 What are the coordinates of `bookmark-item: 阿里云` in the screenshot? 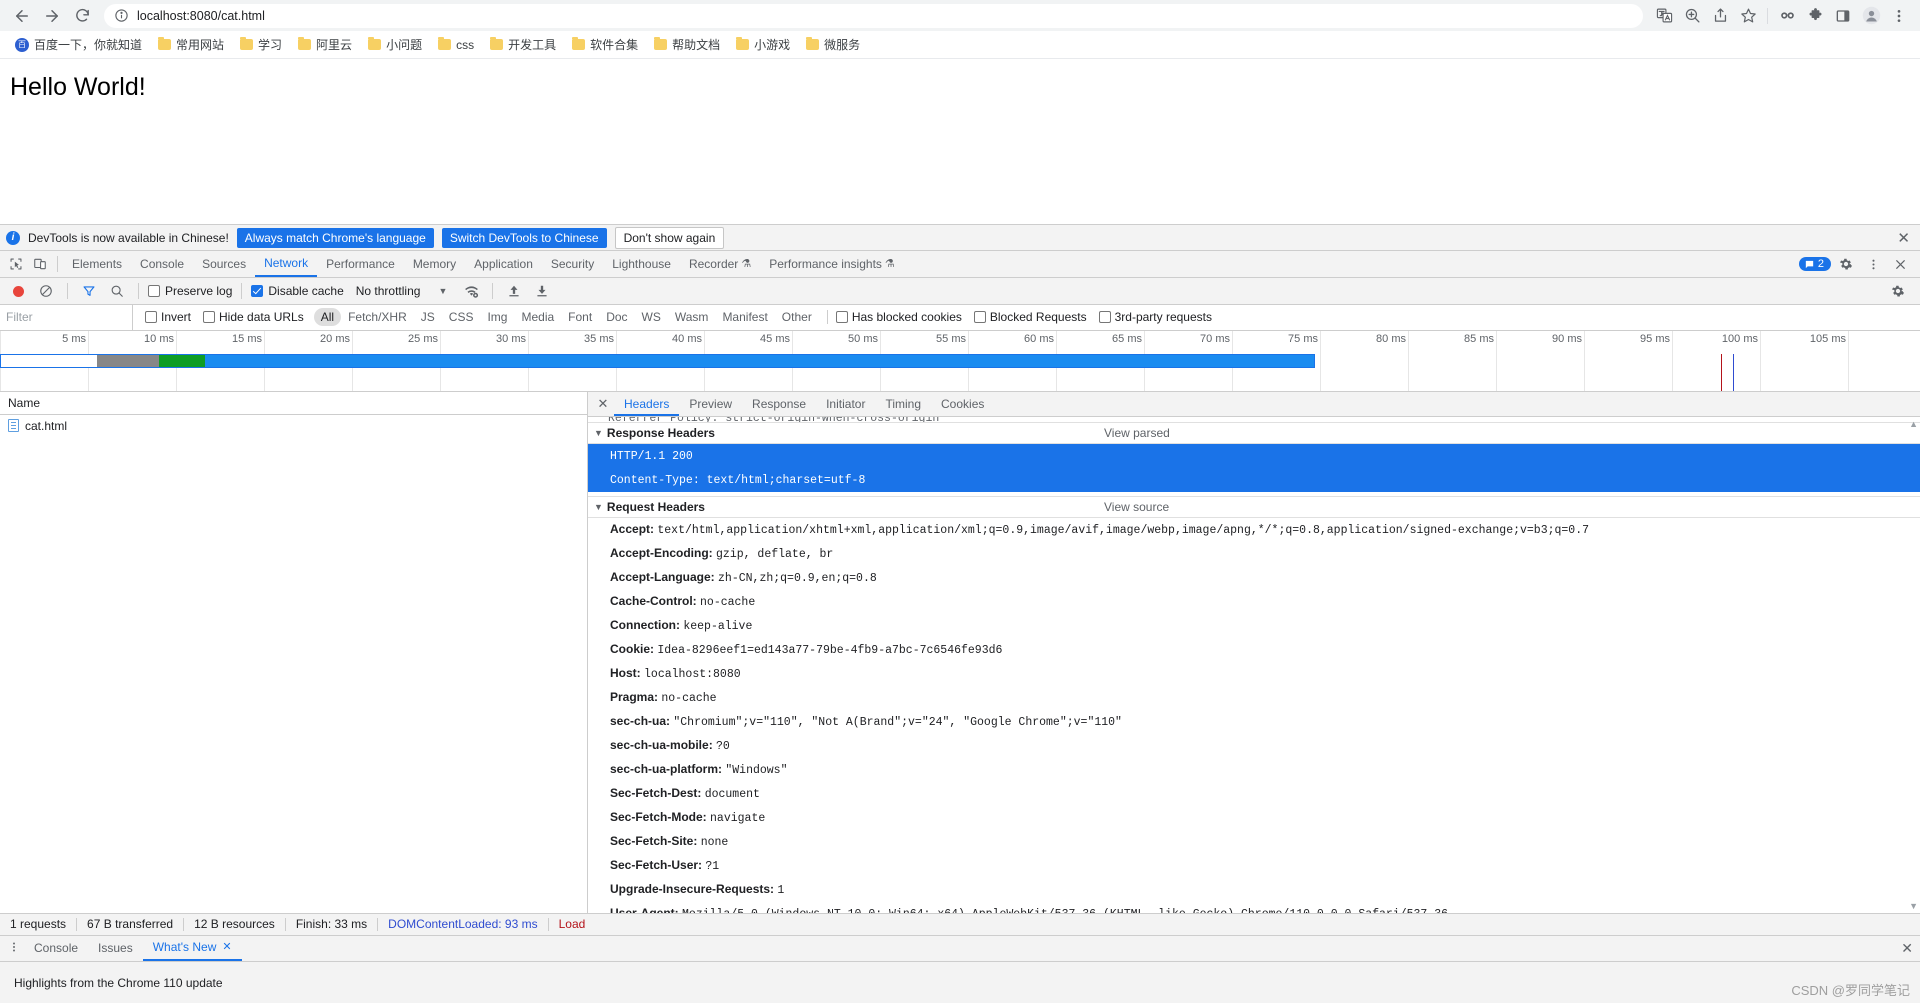 It's located at (325, 44).